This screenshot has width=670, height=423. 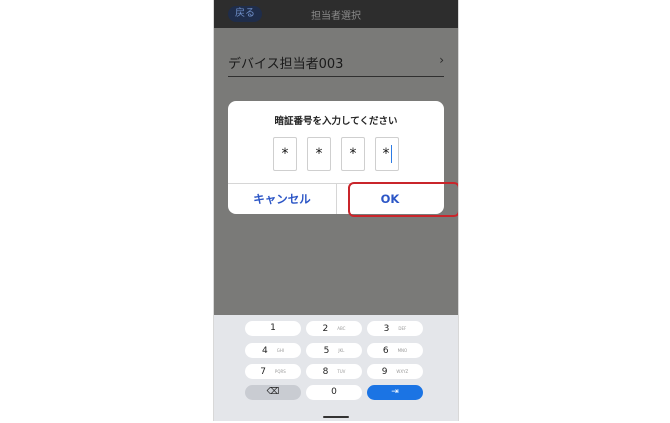 I want to click on key-1-label: 1, so click(x=273, y=328).